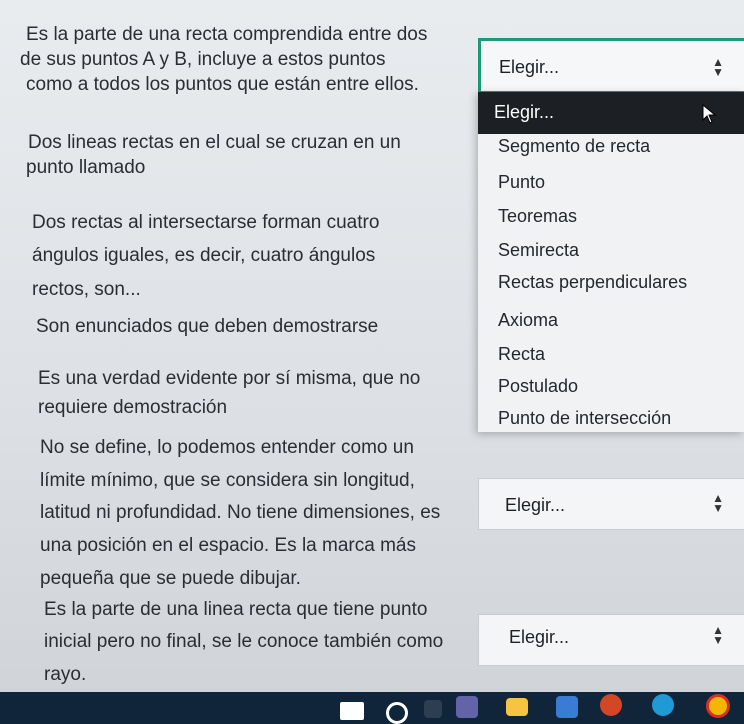 The height and width of the screenshot is (724, 744). I want to click on dropdown-option-segmento-de-recta: Segmento de recta, so click(574, 146).